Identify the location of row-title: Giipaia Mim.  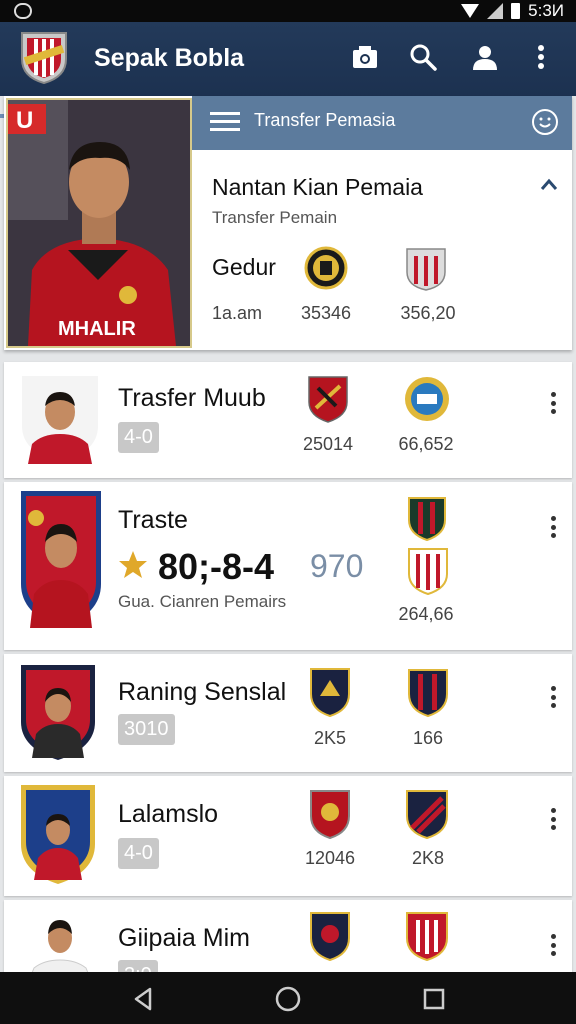
(184, 938).